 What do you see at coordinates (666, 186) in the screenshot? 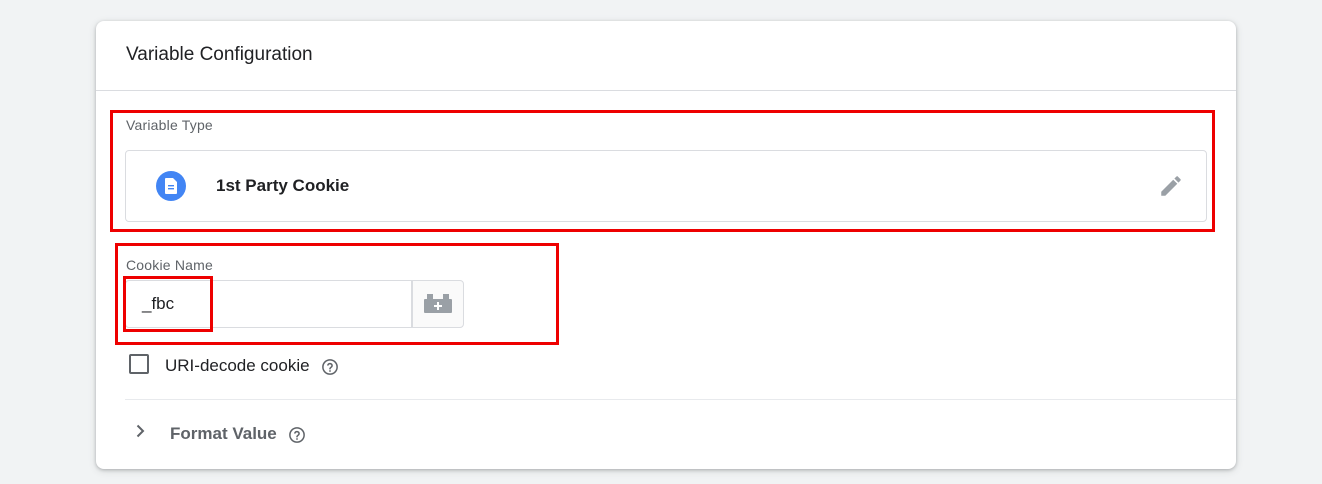
I see `variable-type-selector: 1st Party Cookie` at bounding box center [666, 186].